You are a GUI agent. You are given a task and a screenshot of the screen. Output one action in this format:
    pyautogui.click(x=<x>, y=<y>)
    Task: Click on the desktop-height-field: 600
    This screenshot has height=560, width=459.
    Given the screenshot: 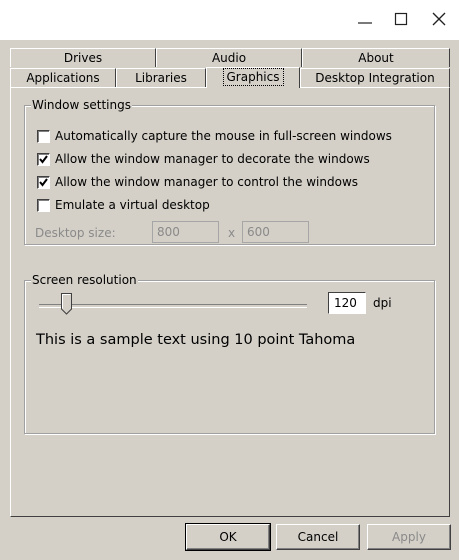 What is the action you would take?
    pyautogui.click(x=275, y=232)
    